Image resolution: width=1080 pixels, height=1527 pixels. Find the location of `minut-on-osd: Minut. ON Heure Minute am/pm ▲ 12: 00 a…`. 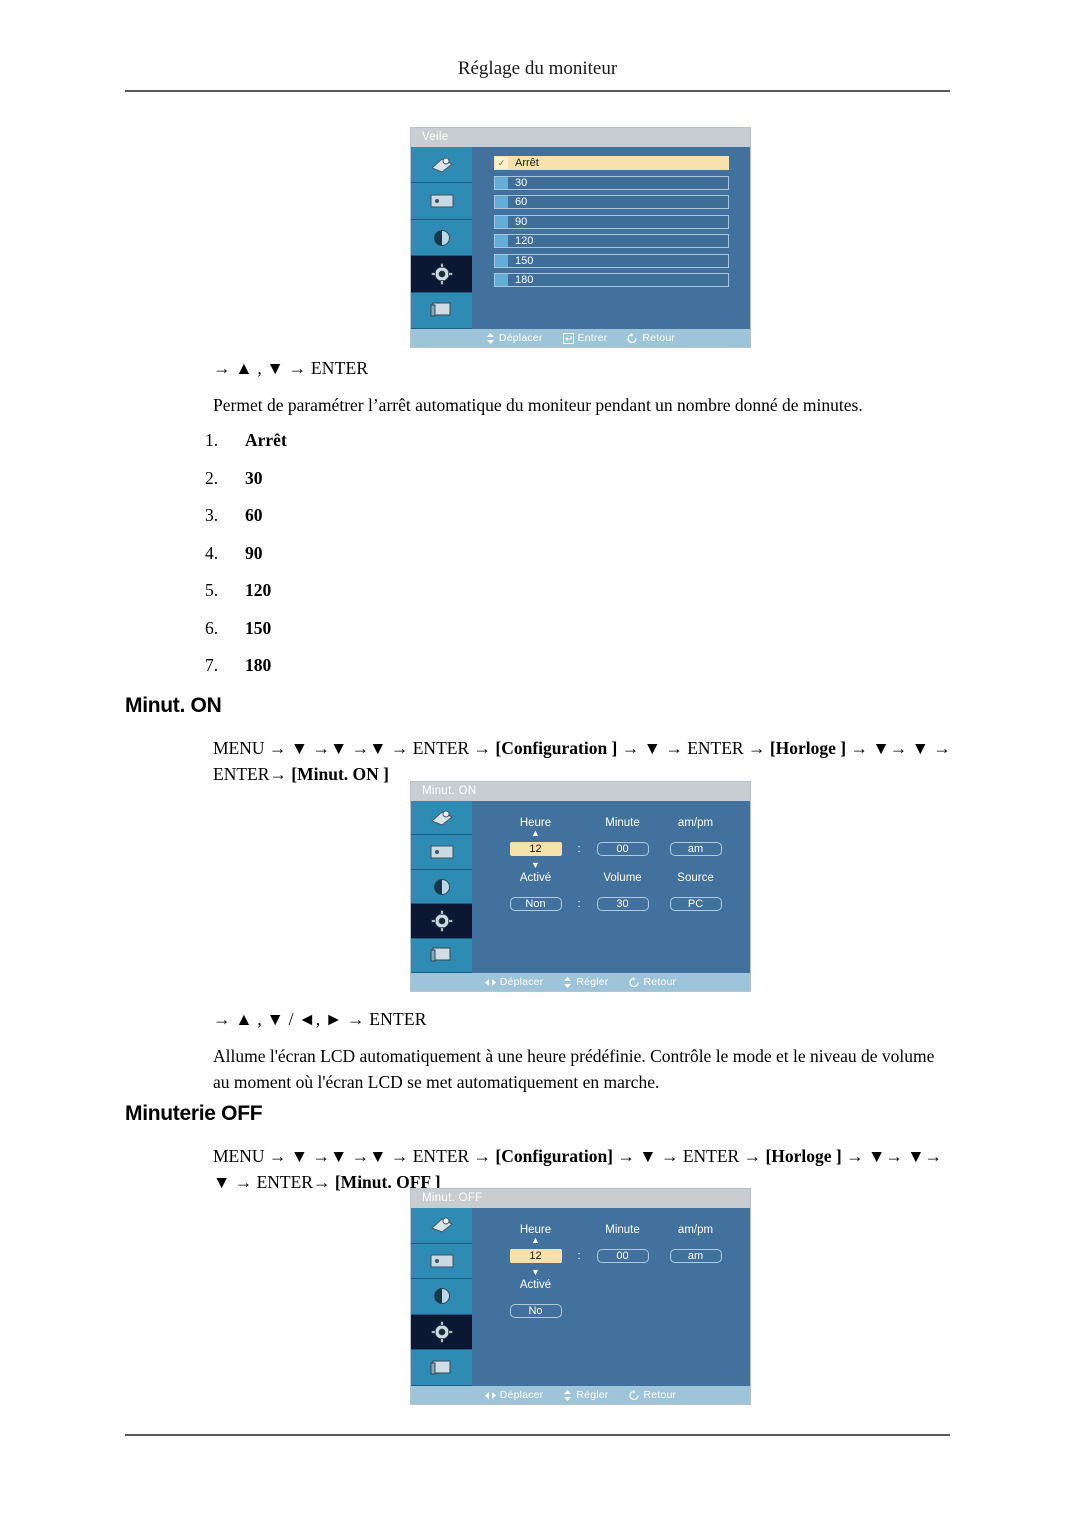

minut-on-osd: Minut. ON Heure Minute am/pm ▲ 12: 00 a… is located at coordinates (580, 886).